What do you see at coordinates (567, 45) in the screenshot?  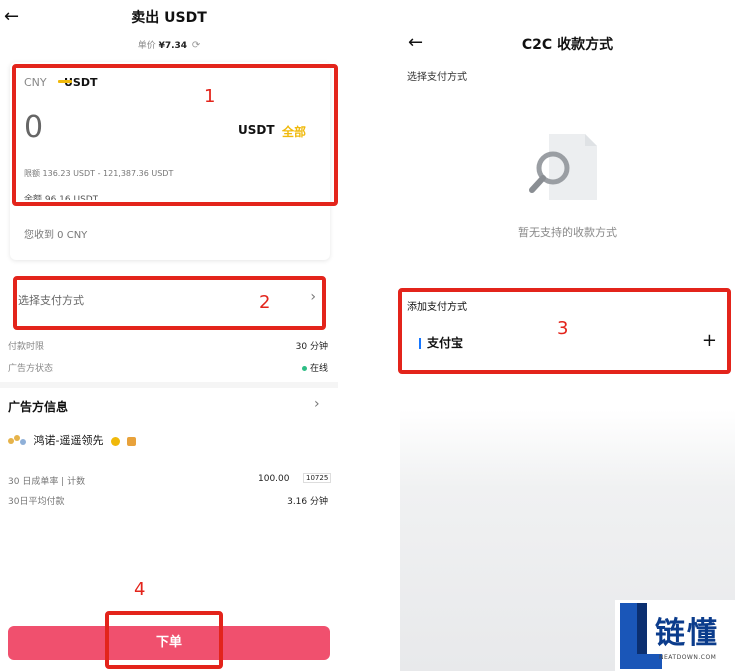 I see `page-title: C2C 收款方式` at bounding box center [567, 45].